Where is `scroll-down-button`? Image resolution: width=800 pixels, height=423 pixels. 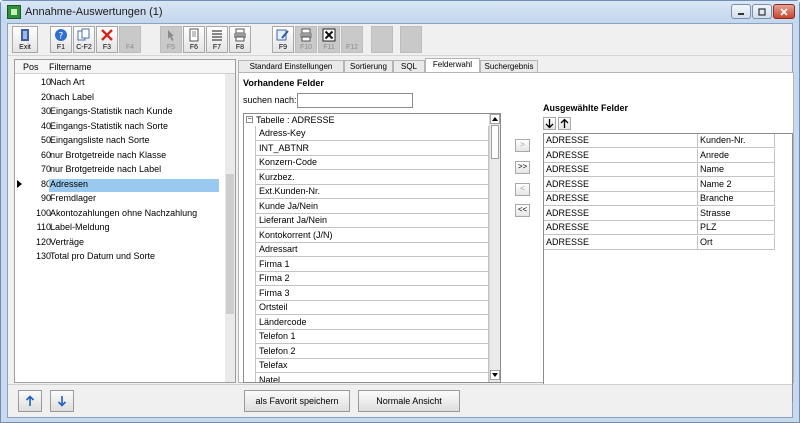
scroll-down-button is located at coordinates (495, 375).